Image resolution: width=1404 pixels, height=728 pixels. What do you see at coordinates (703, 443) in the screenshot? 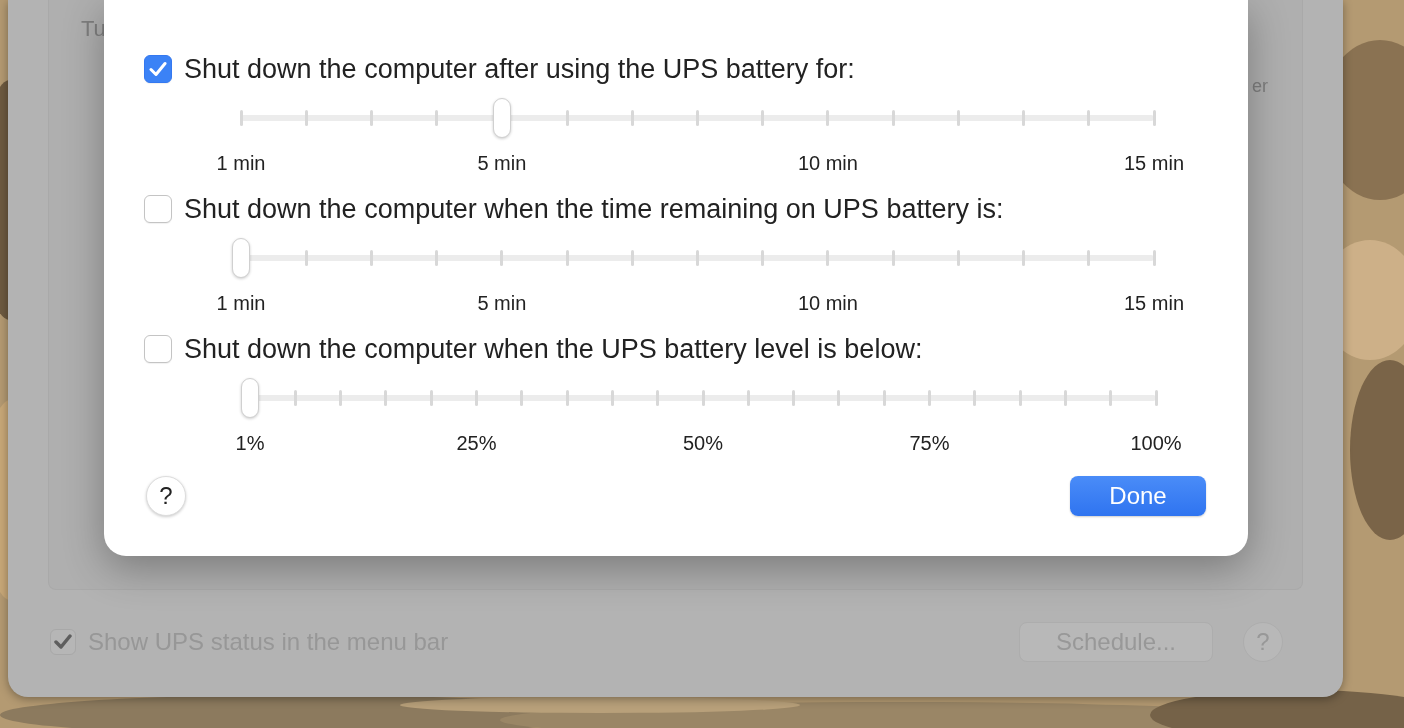
I see `scale-label: 50%` at bounding box center [703, 443].